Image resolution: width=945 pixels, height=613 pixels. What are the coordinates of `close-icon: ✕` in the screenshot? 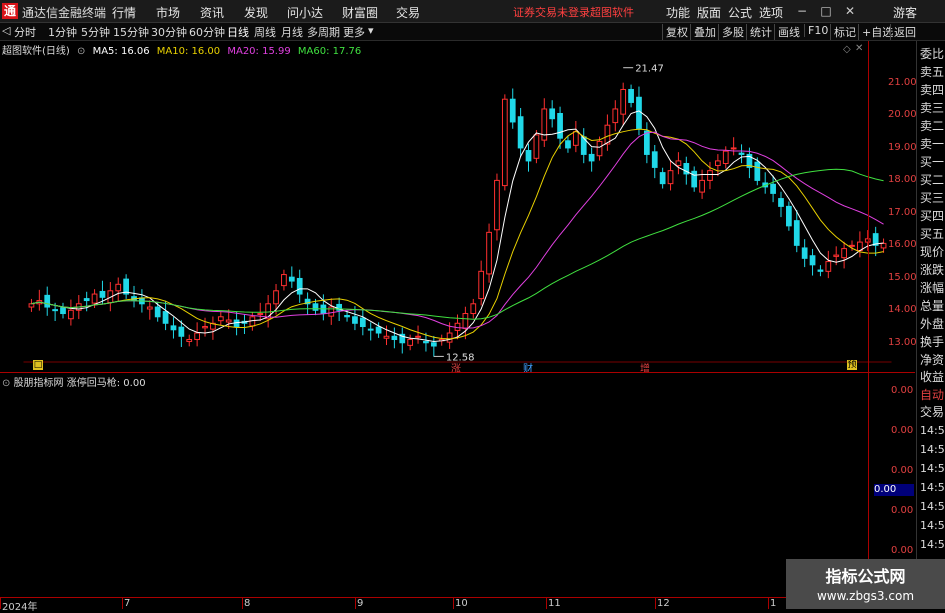 It's located at (850, 11).